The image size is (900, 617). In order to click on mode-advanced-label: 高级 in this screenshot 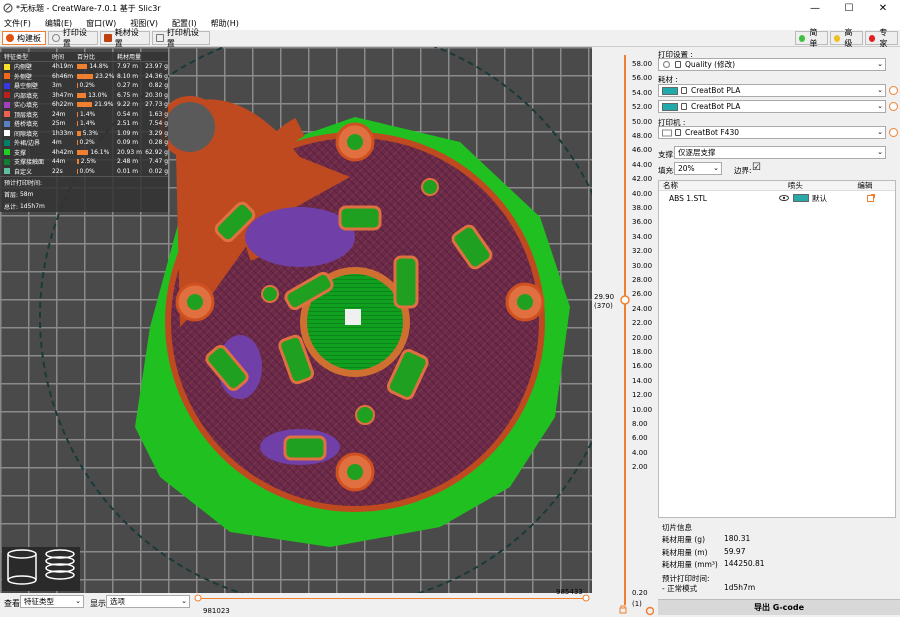, I will do `click(848, 38)`.